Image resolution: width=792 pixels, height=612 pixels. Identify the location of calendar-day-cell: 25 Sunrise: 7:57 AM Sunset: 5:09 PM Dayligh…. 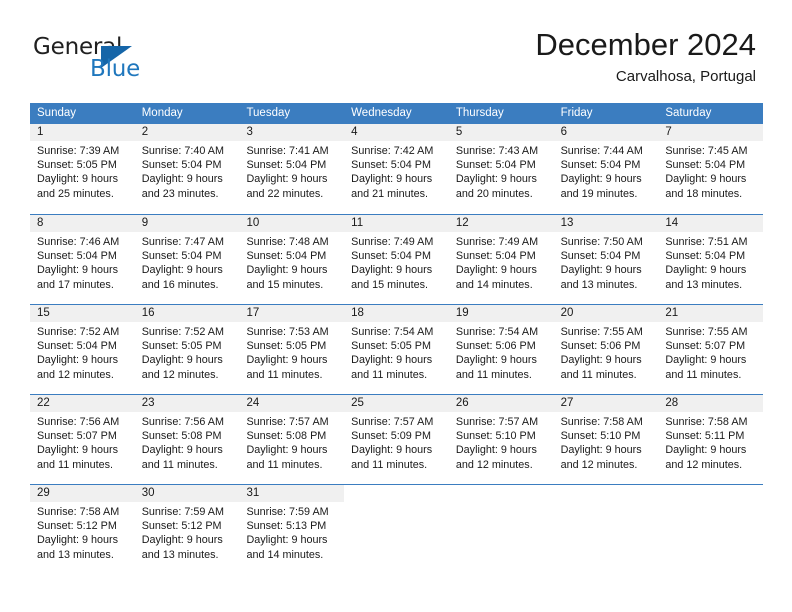
(396, 439).